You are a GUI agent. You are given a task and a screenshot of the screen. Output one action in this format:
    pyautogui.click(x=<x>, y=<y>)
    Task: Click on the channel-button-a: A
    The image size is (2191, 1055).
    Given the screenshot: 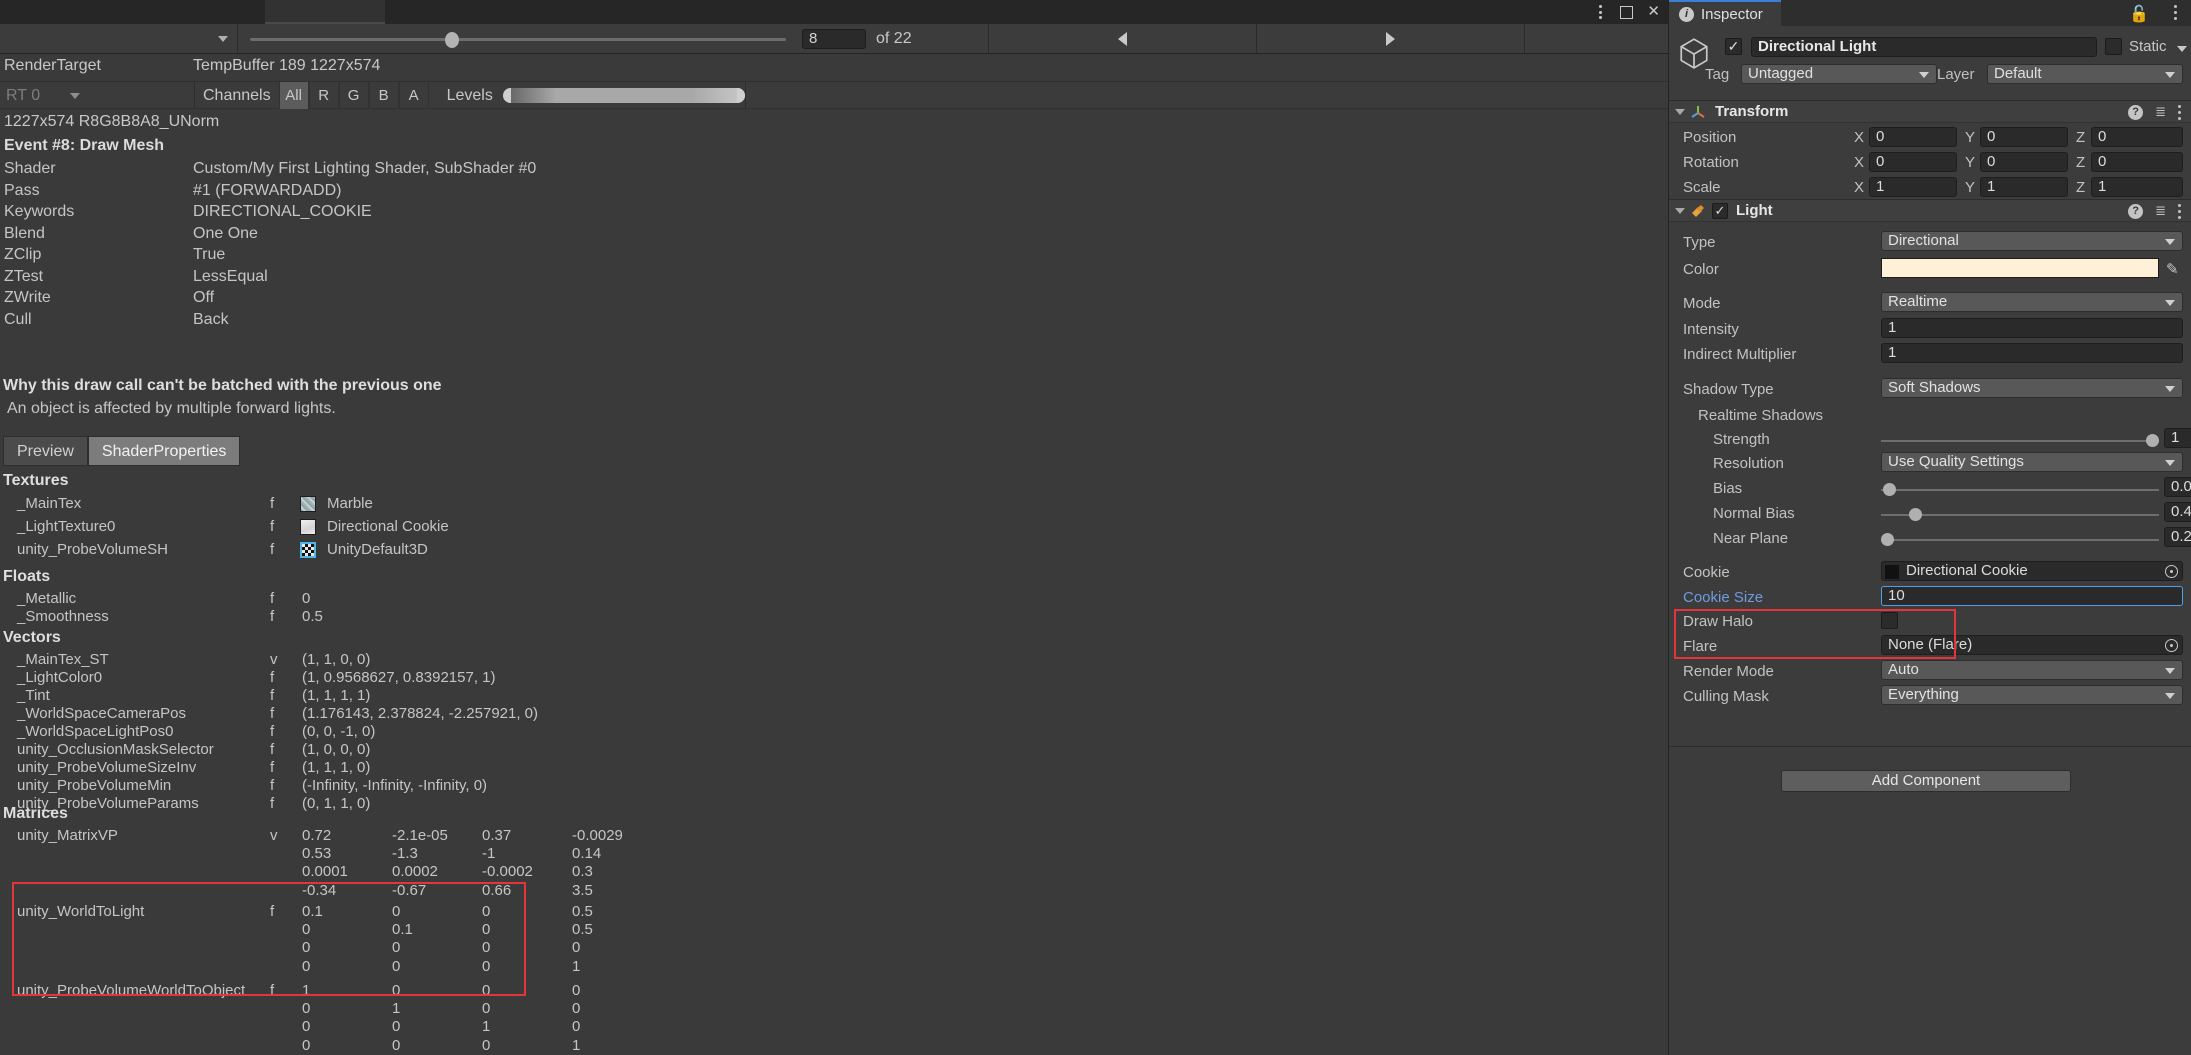 What is the action you would take?
    pyautogui.click(x=413, y=95)
    